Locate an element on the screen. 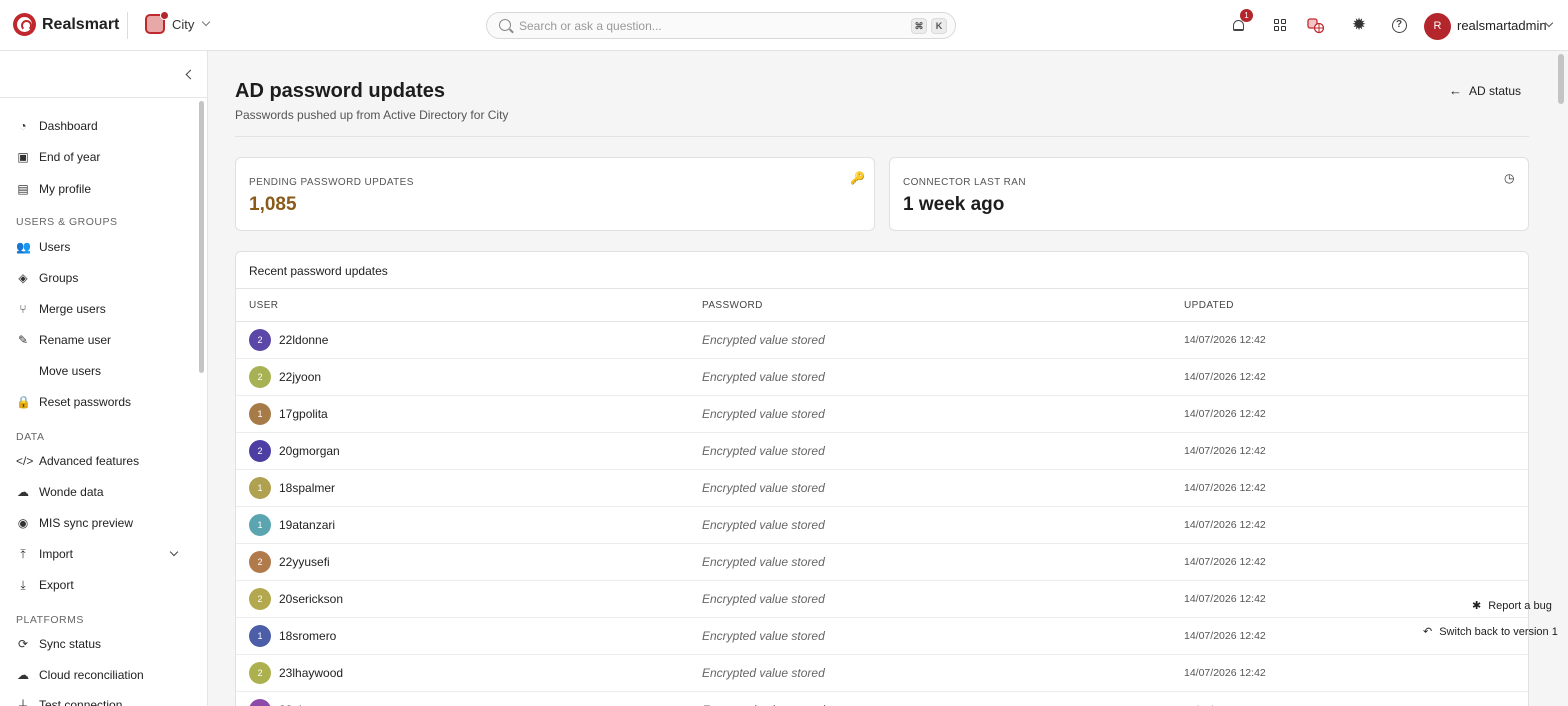  sidebar-item-wonde-data: ☁ Wonde data is located at coordinates (98, 492).